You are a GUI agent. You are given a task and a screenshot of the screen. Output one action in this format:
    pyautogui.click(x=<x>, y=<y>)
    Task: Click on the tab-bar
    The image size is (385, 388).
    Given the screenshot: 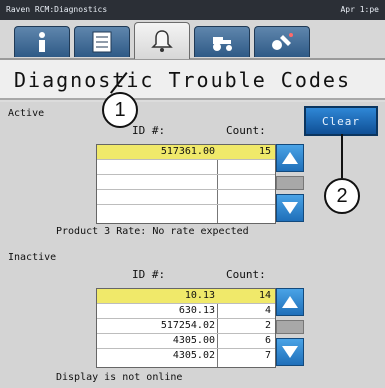 What is the action you would take?
    pyautogui.click(x=192, y=40)
    